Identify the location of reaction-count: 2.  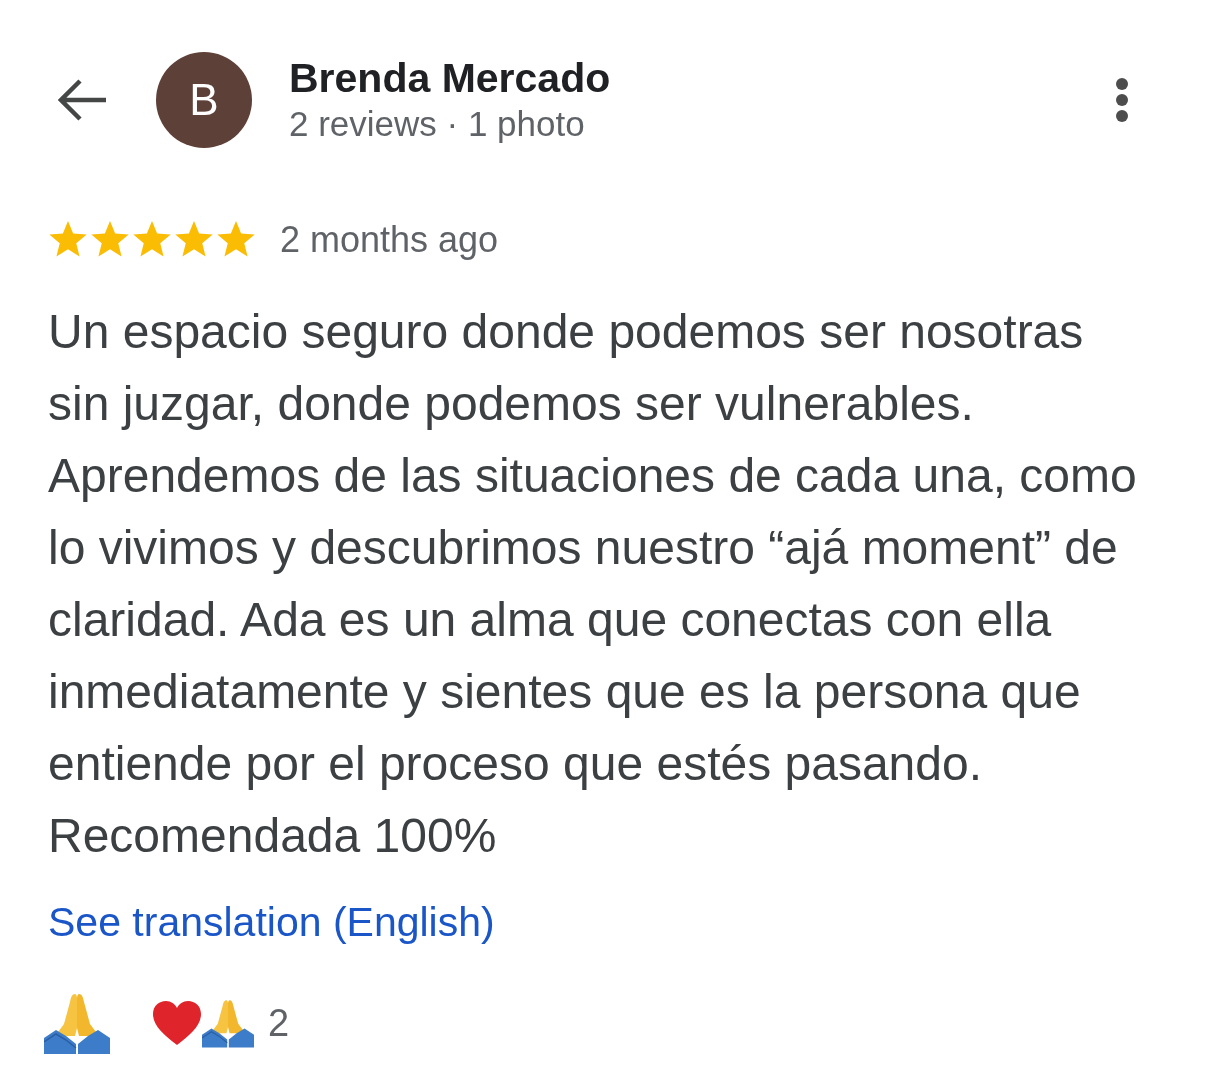
(279, 1023).